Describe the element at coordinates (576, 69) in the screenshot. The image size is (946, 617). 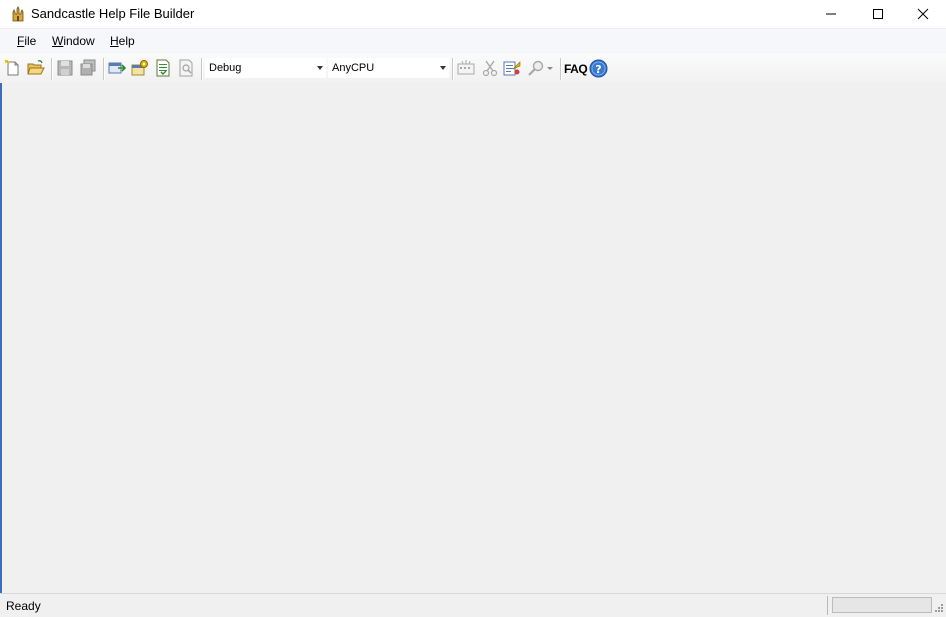
I see `faq-button: FAQ` at that location.